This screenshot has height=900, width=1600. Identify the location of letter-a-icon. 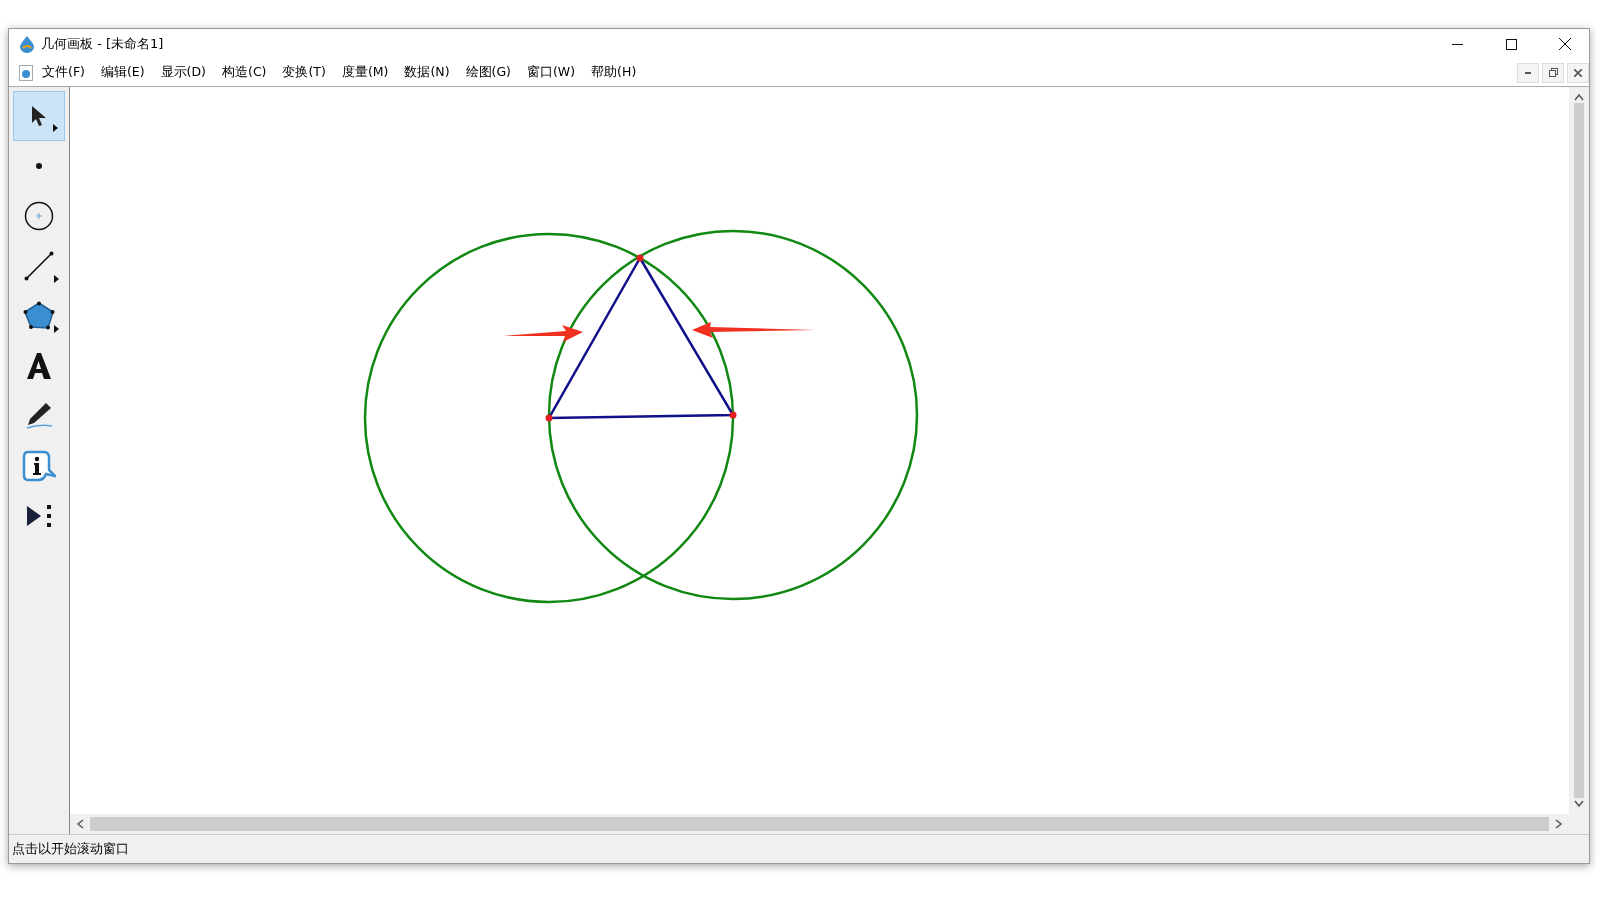
(39, 366).